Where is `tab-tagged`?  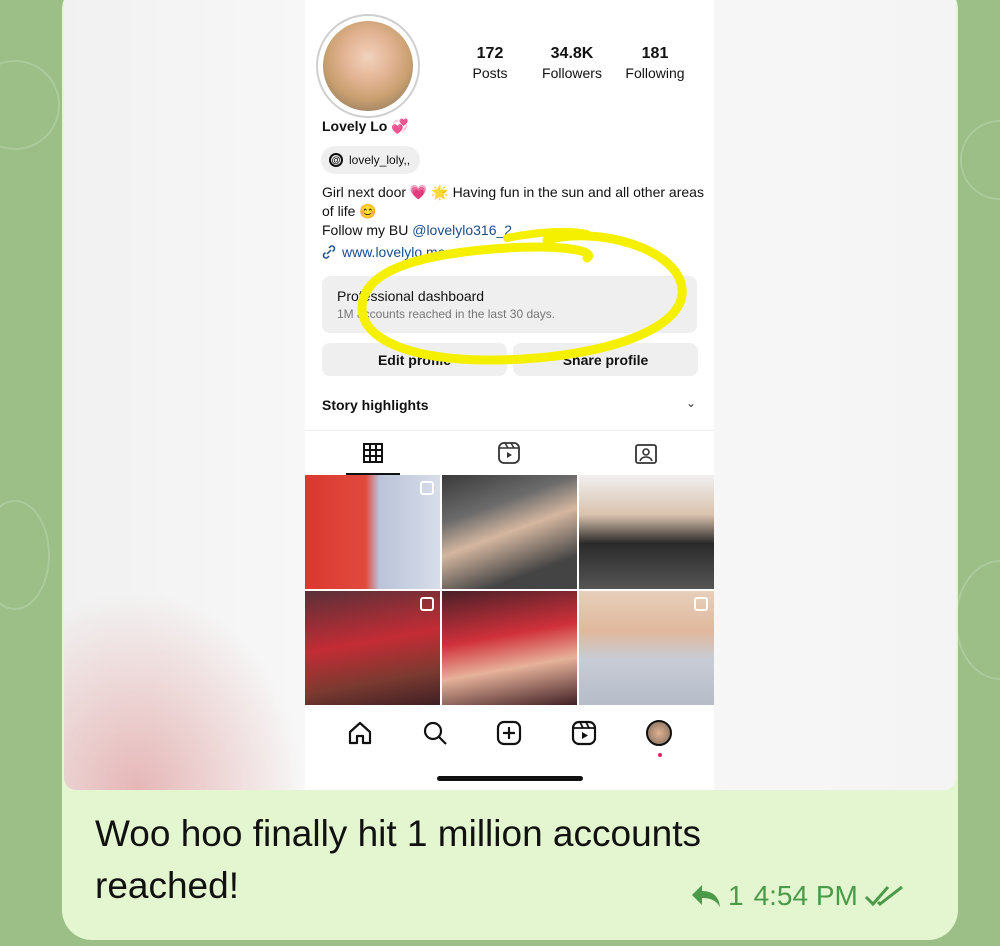 tab-tagged is located at coordinates (646, 453).